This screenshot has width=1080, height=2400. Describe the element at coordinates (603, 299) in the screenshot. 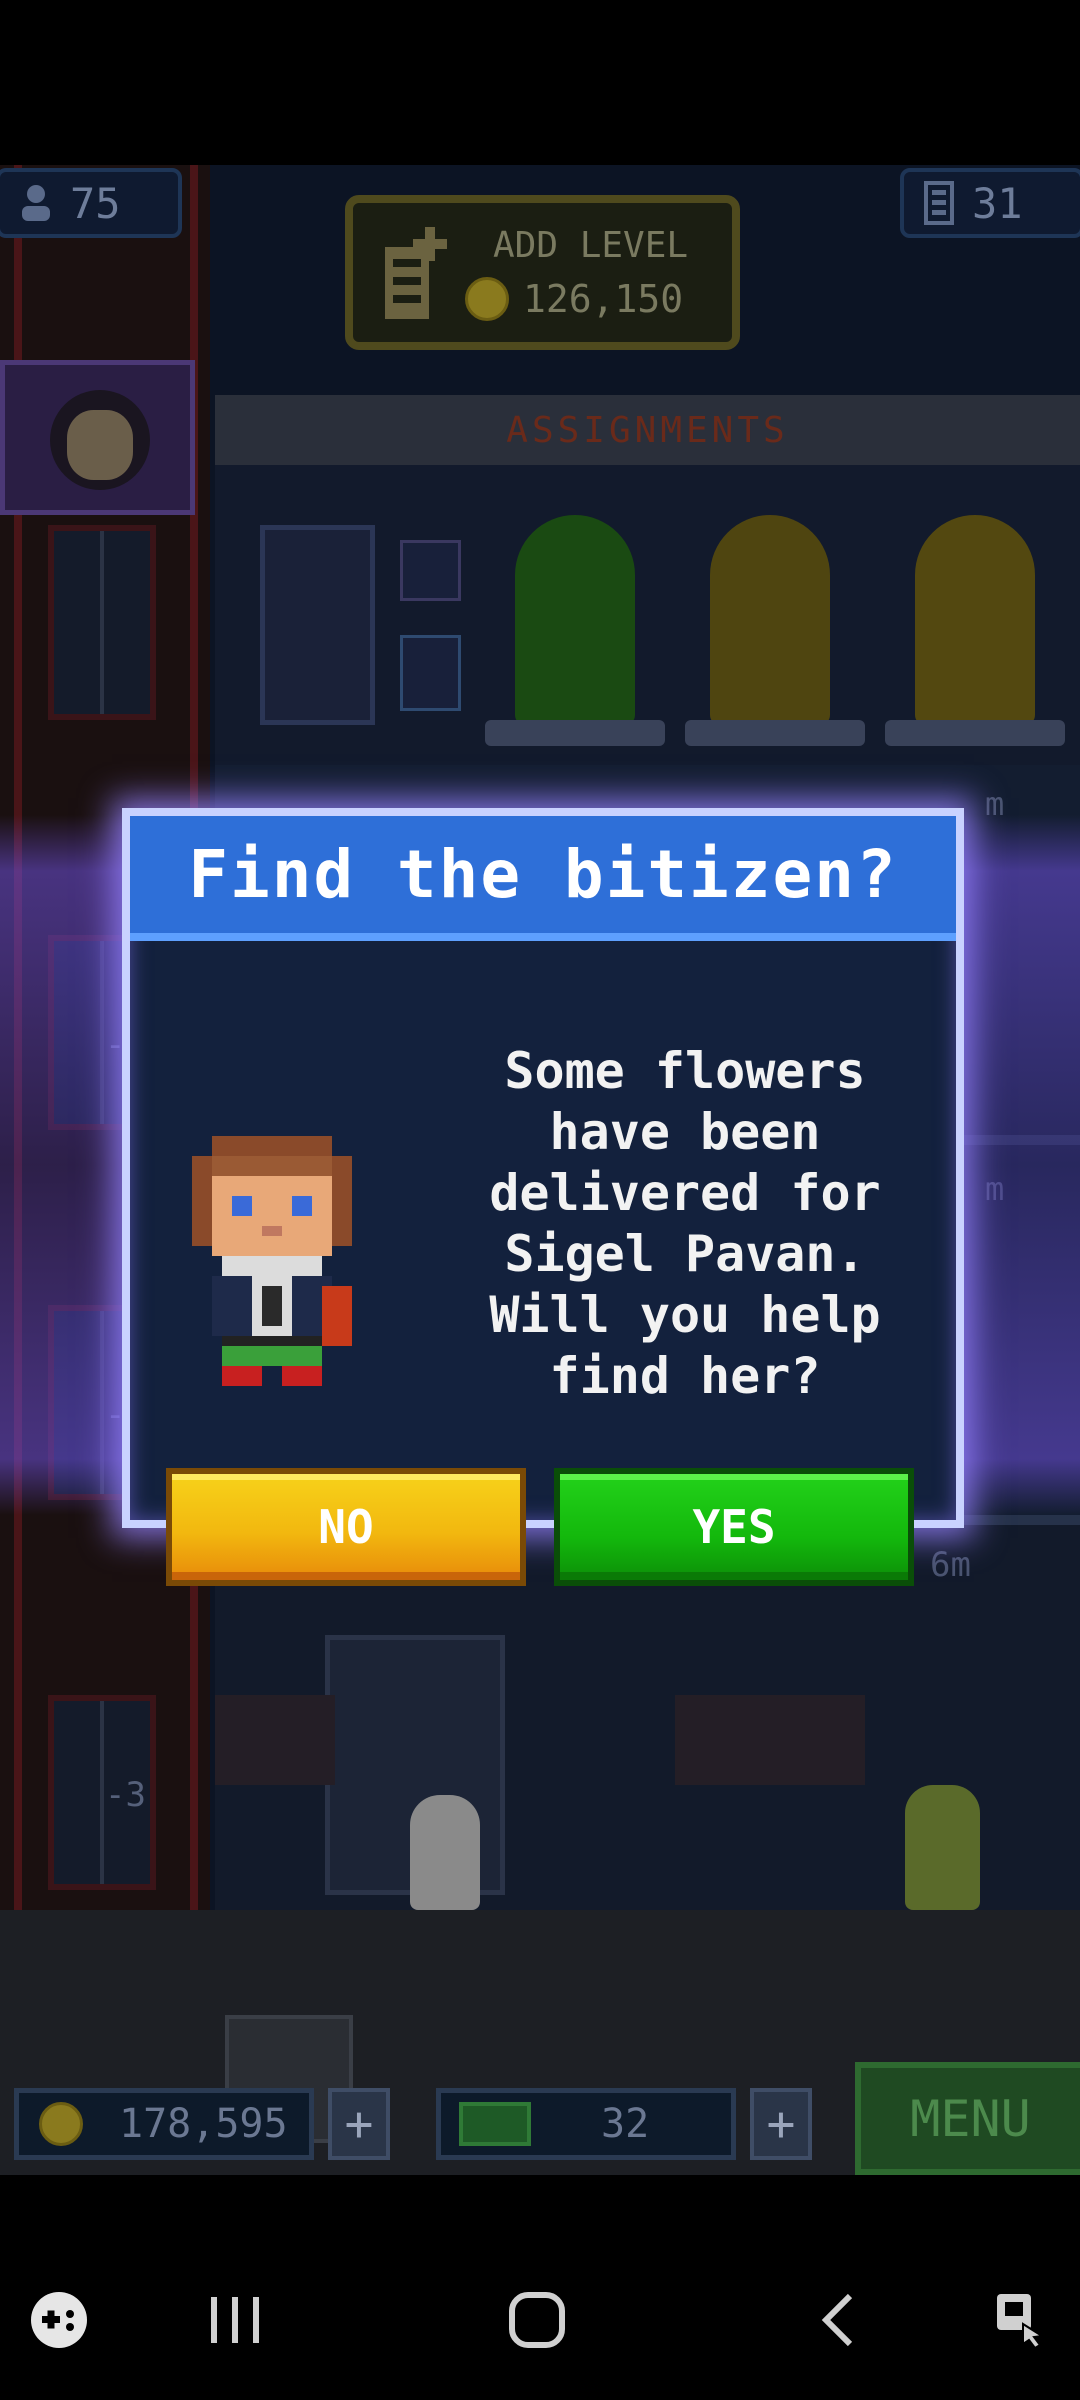

I see `add-level-cost: 126,150` at that location.